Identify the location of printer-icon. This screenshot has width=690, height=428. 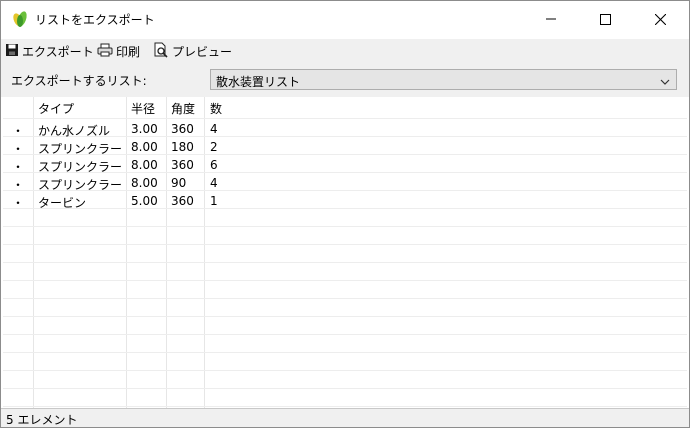
(106, 51).